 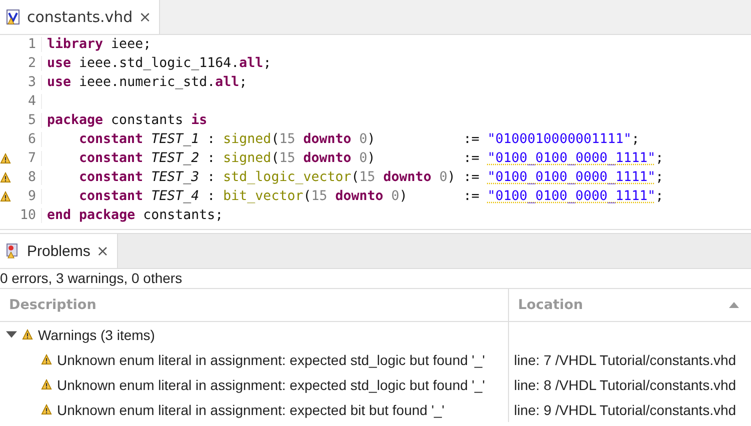 What do you see at coordinates (371, 158) in the screenshot?
I see `code-line: constant TEST_2 : signed(15 downto 0) := "0100_0100_0000_1111";` at bounding box center [371, 158].